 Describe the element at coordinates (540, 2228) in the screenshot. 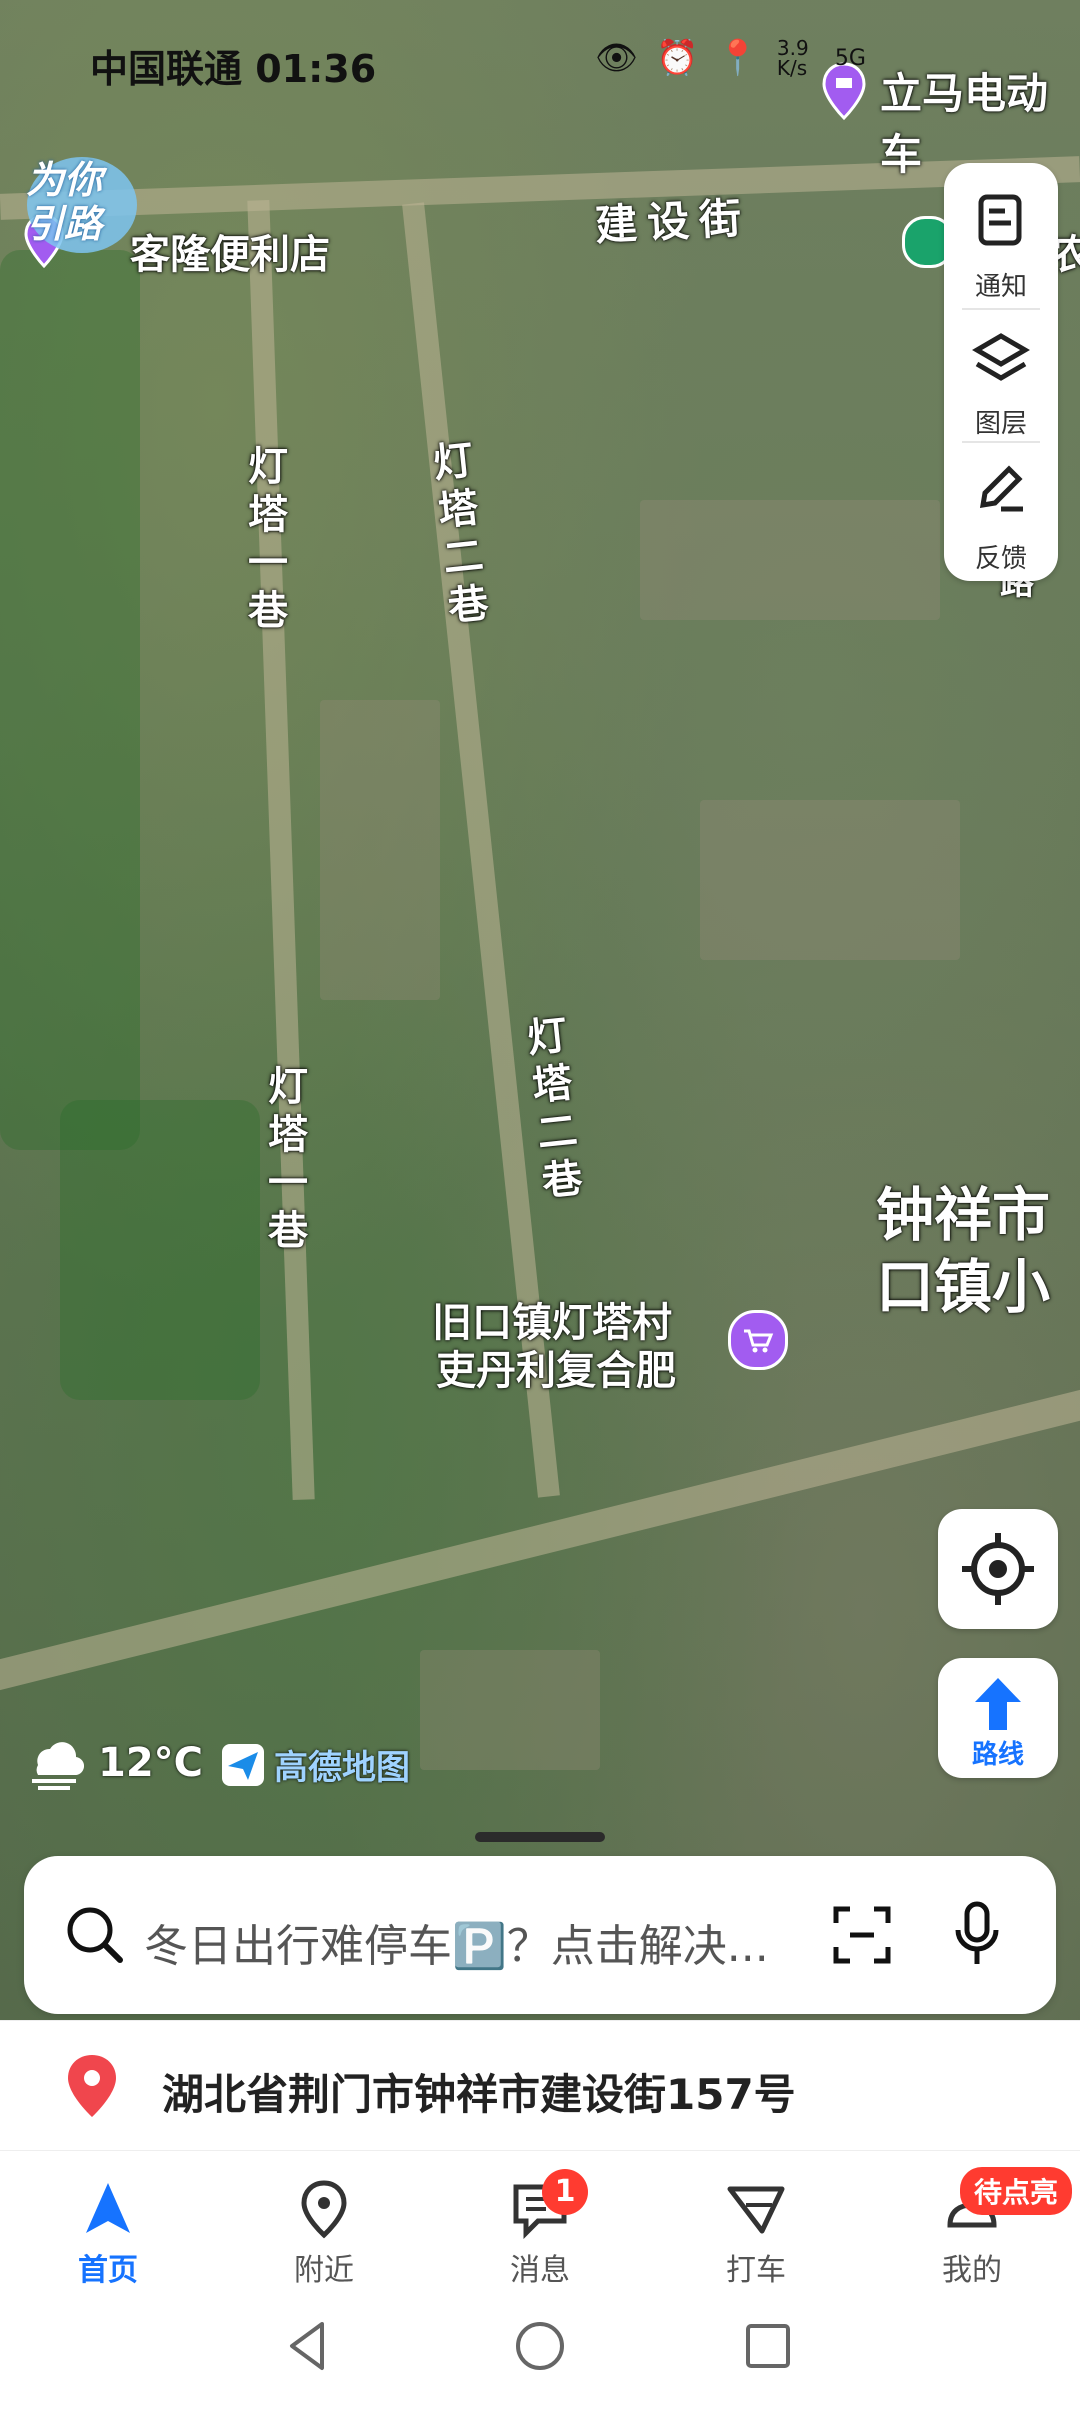

I see `nav-messages: 1 消息` at that location.